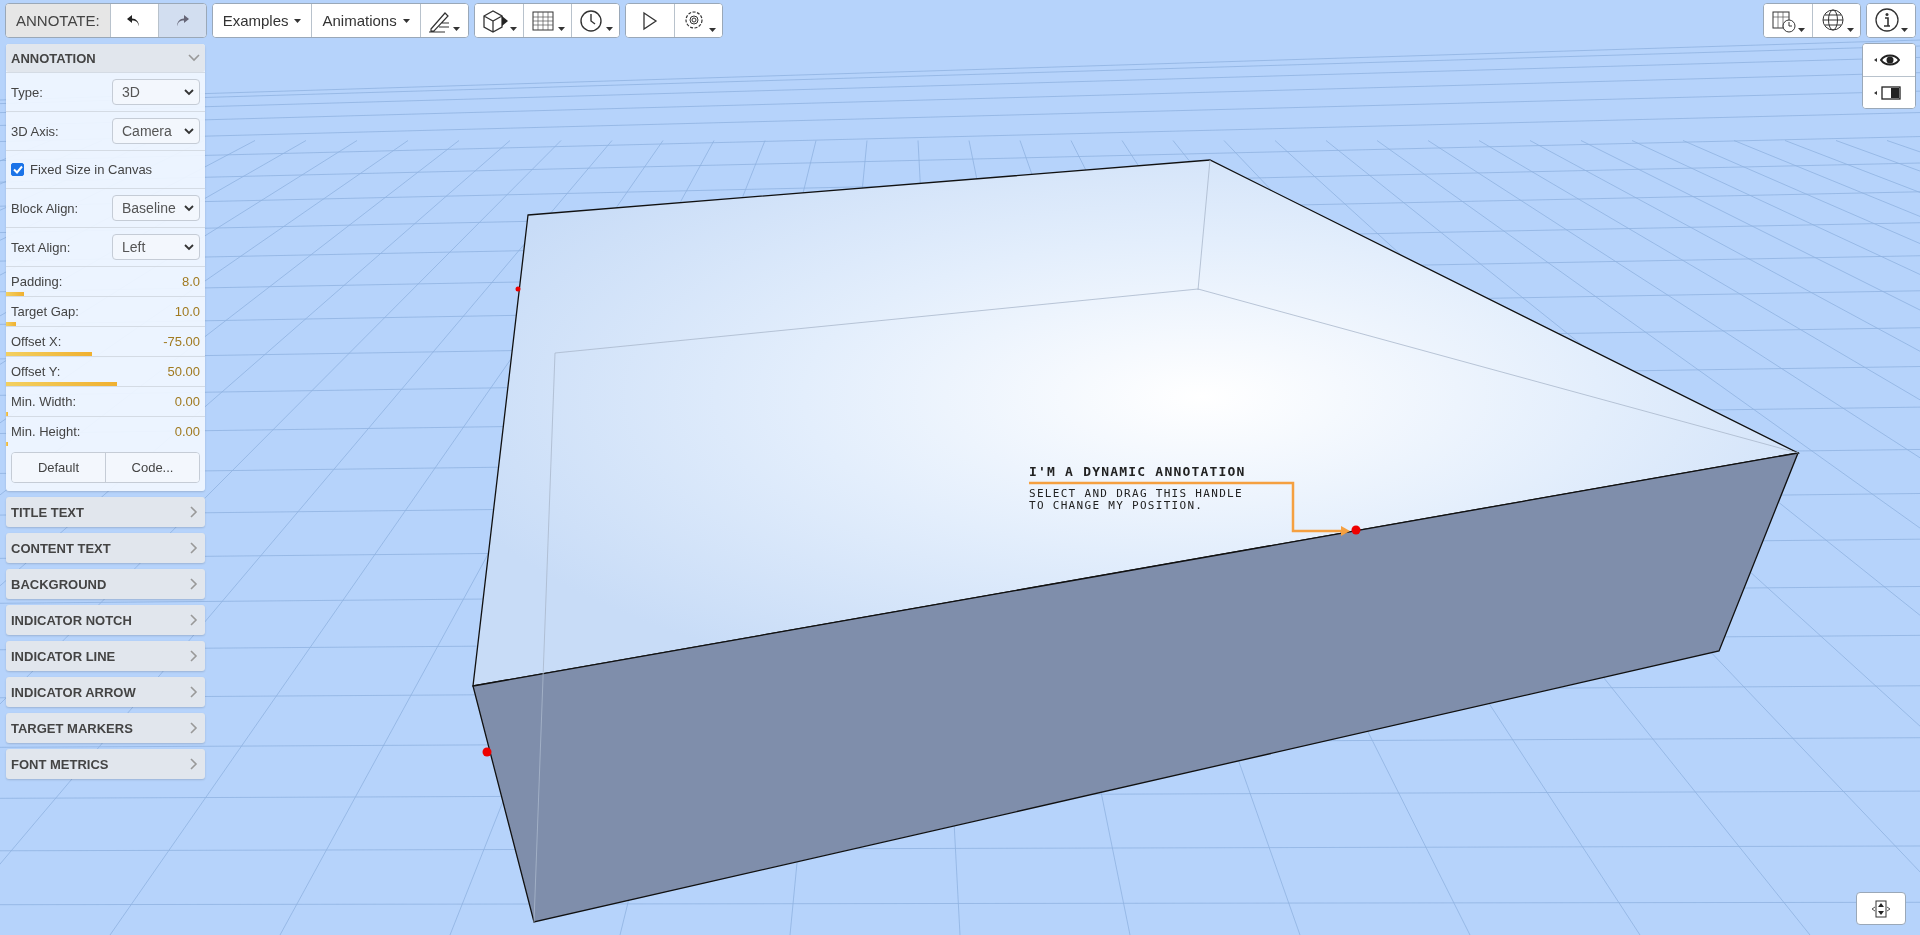 The image size is (1920, 935). I want to click on settings-icon, so click(697, 20).